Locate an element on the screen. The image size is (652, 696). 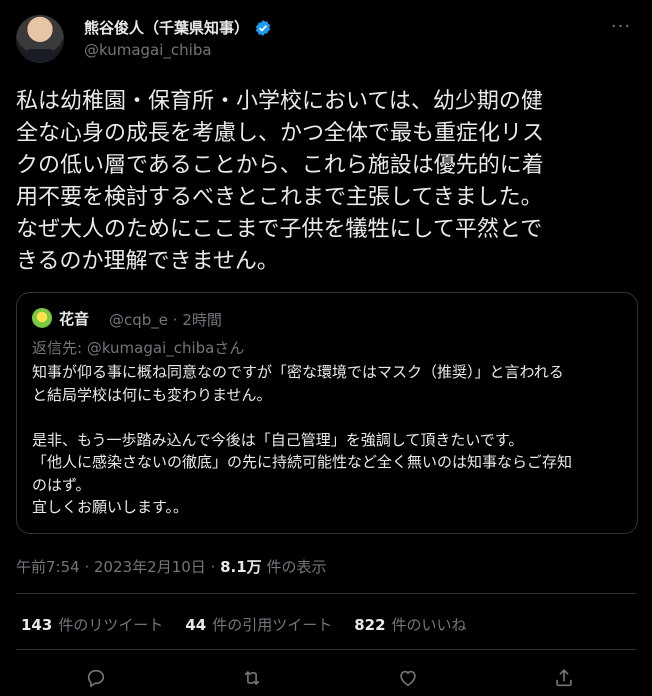
engagement-stats: 143 件のリツイート 44 件の引用ツイート 822 件のいいね is located at coordinates (244, 624).